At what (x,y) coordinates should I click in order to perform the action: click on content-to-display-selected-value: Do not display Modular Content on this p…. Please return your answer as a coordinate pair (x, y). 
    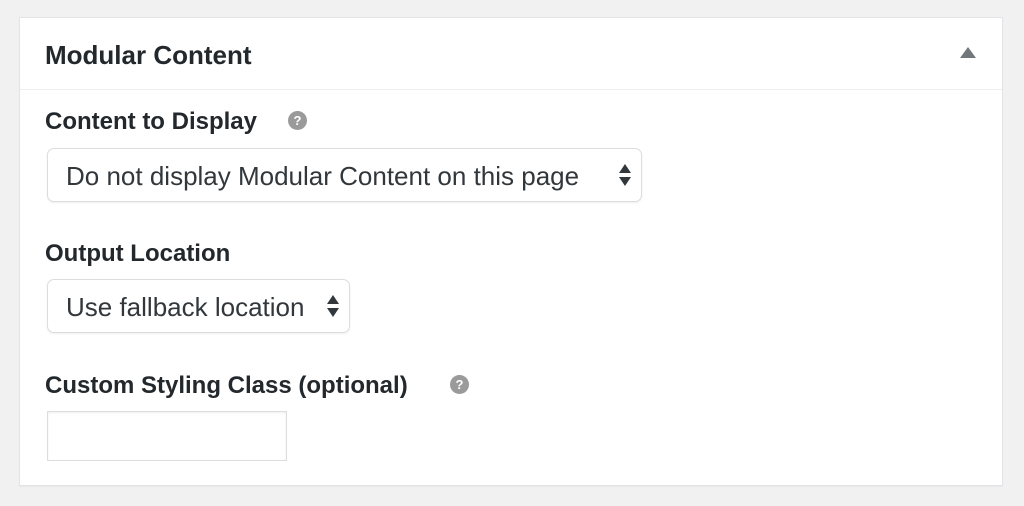
    Looking at the image, I should click on (323, 176).